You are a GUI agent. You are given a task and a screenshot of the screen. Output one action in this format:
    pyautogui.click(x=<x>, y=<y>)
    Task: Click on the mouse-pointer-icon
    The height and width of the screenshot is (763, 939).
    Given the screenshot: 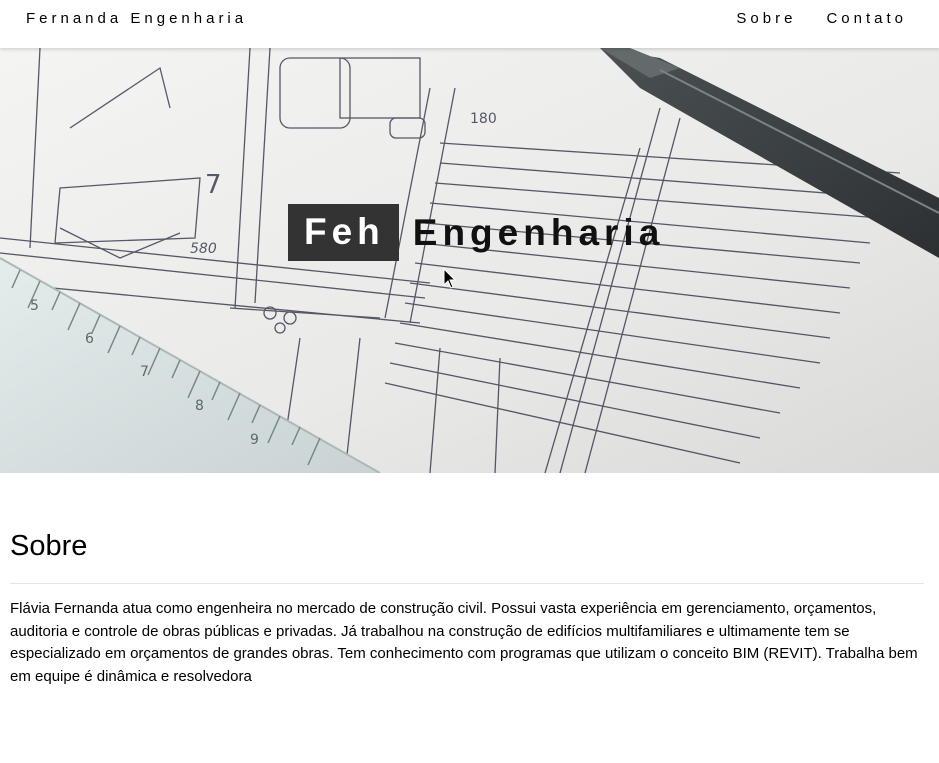 What is the action you would take?
    pyautogui.click(x=450, y=278)
    